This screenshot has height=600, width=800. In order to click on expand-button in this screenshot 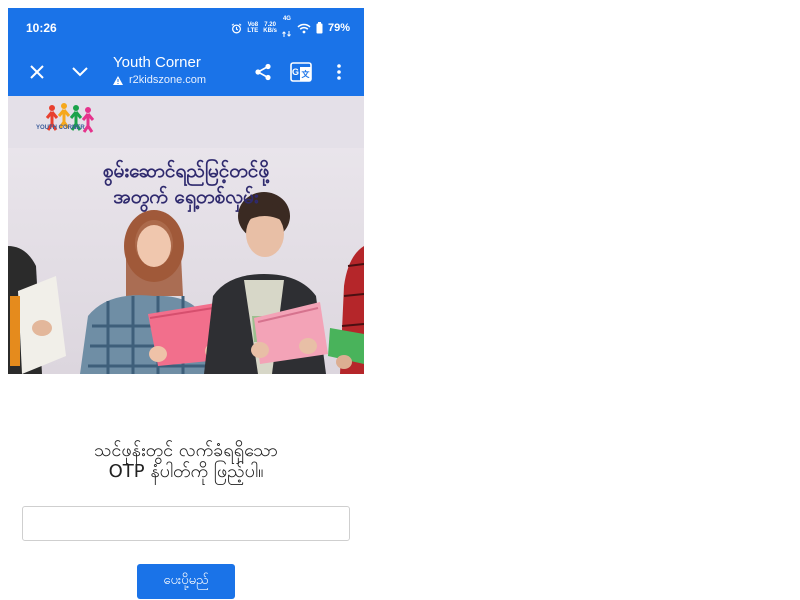, I will do `click(80, 72)`.